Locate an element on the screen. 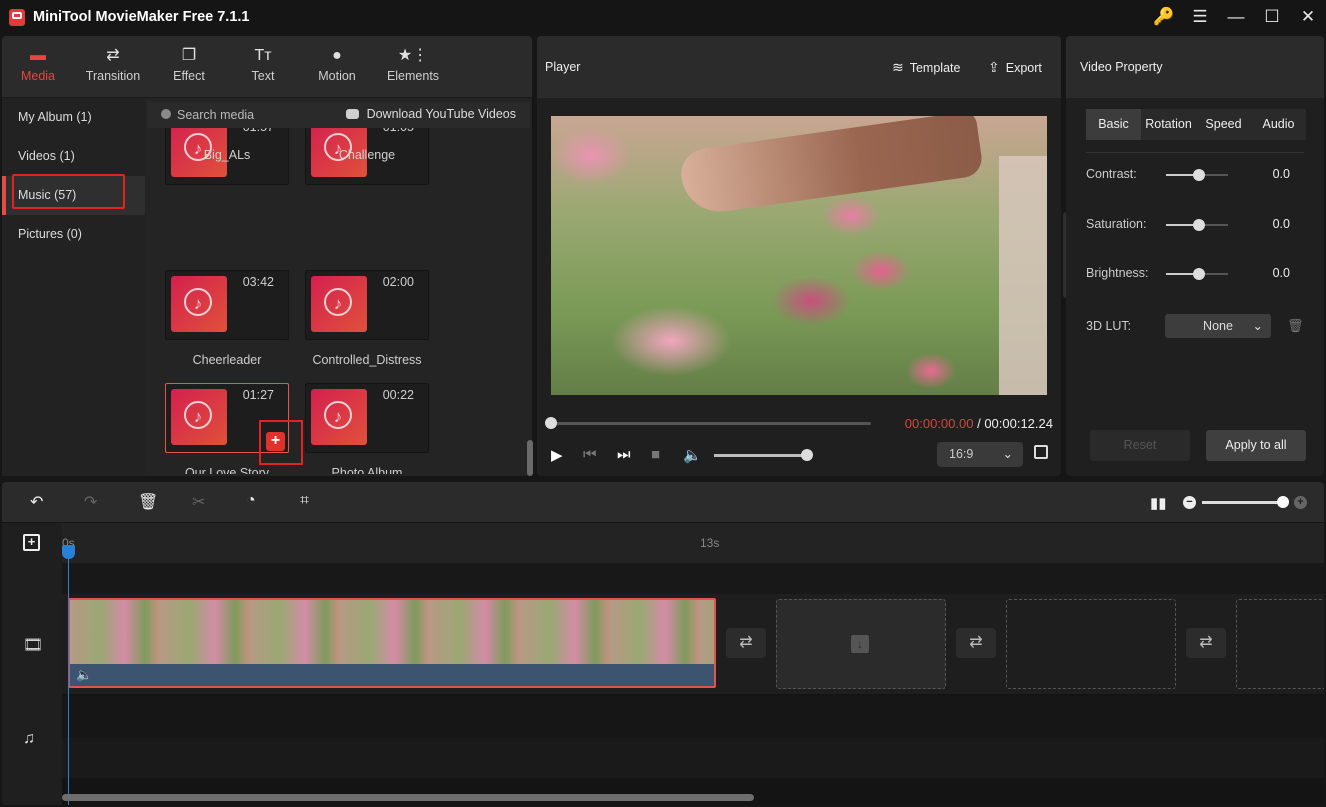 The height and width of the screenshot is (807, 1326). media-scrollbar is located at coordinates (530, 458).